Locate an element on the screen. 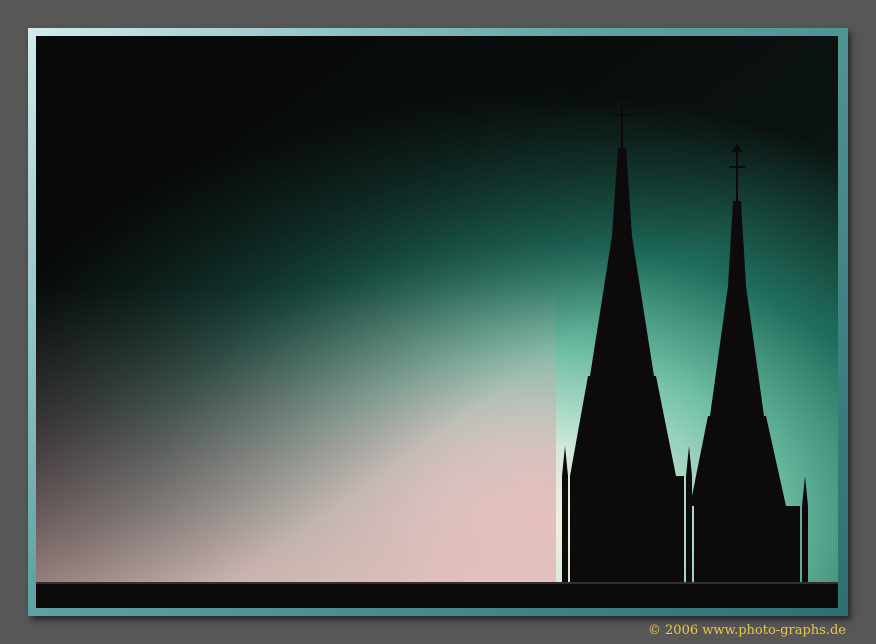 This screenshot has height=644, width=876. roofline is located at coordinates (437, 595).